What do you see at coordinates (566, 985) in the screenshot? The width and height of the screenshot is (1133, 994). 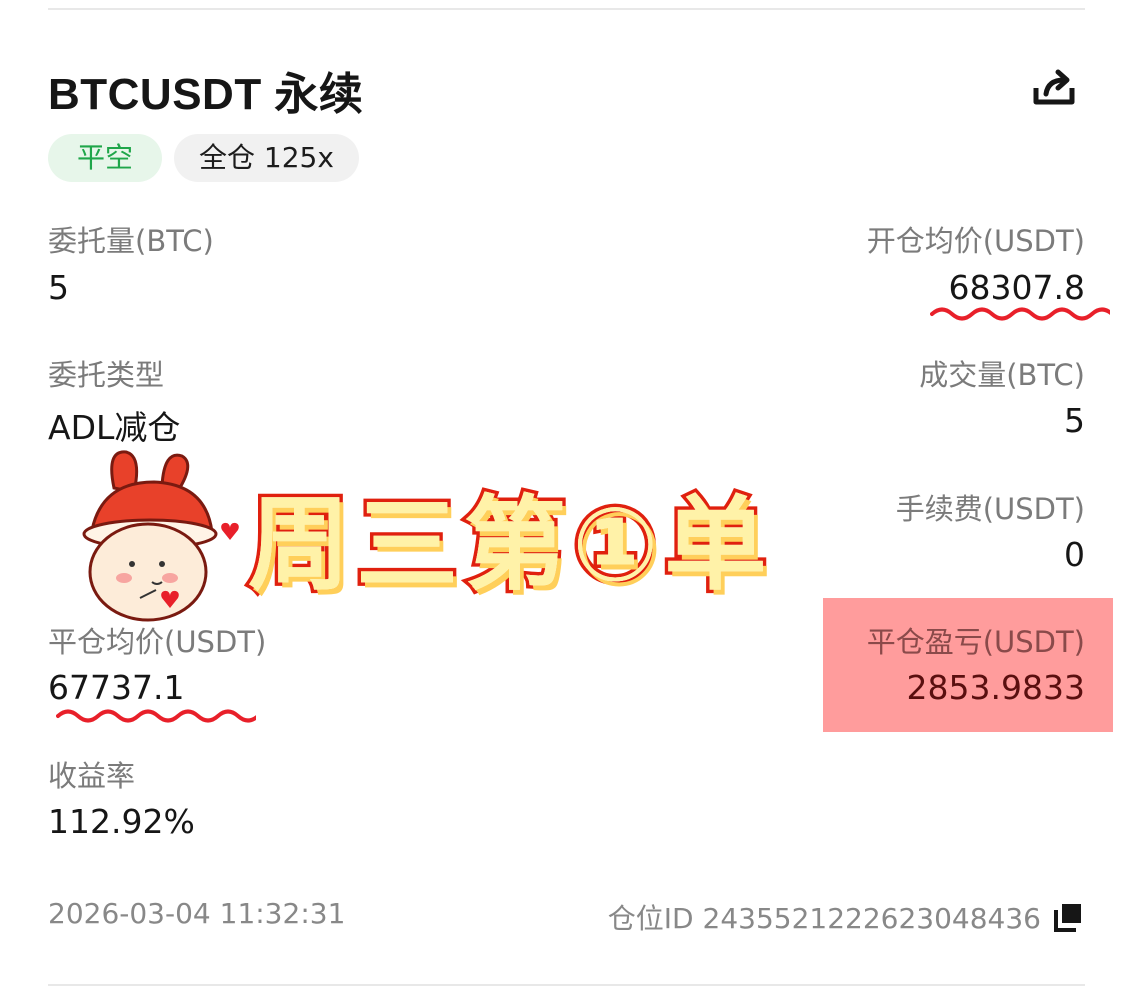 I see `bottom-divider` at bounding box center [566, 985].